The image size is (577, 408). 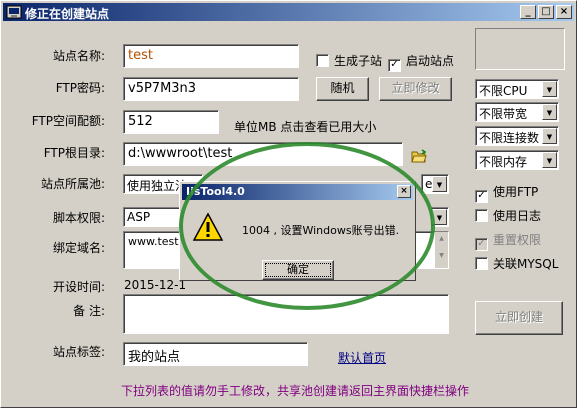 I want to click on bandwidth-limit-select: 不限带宽 ▼, so click(x=517, y=112).